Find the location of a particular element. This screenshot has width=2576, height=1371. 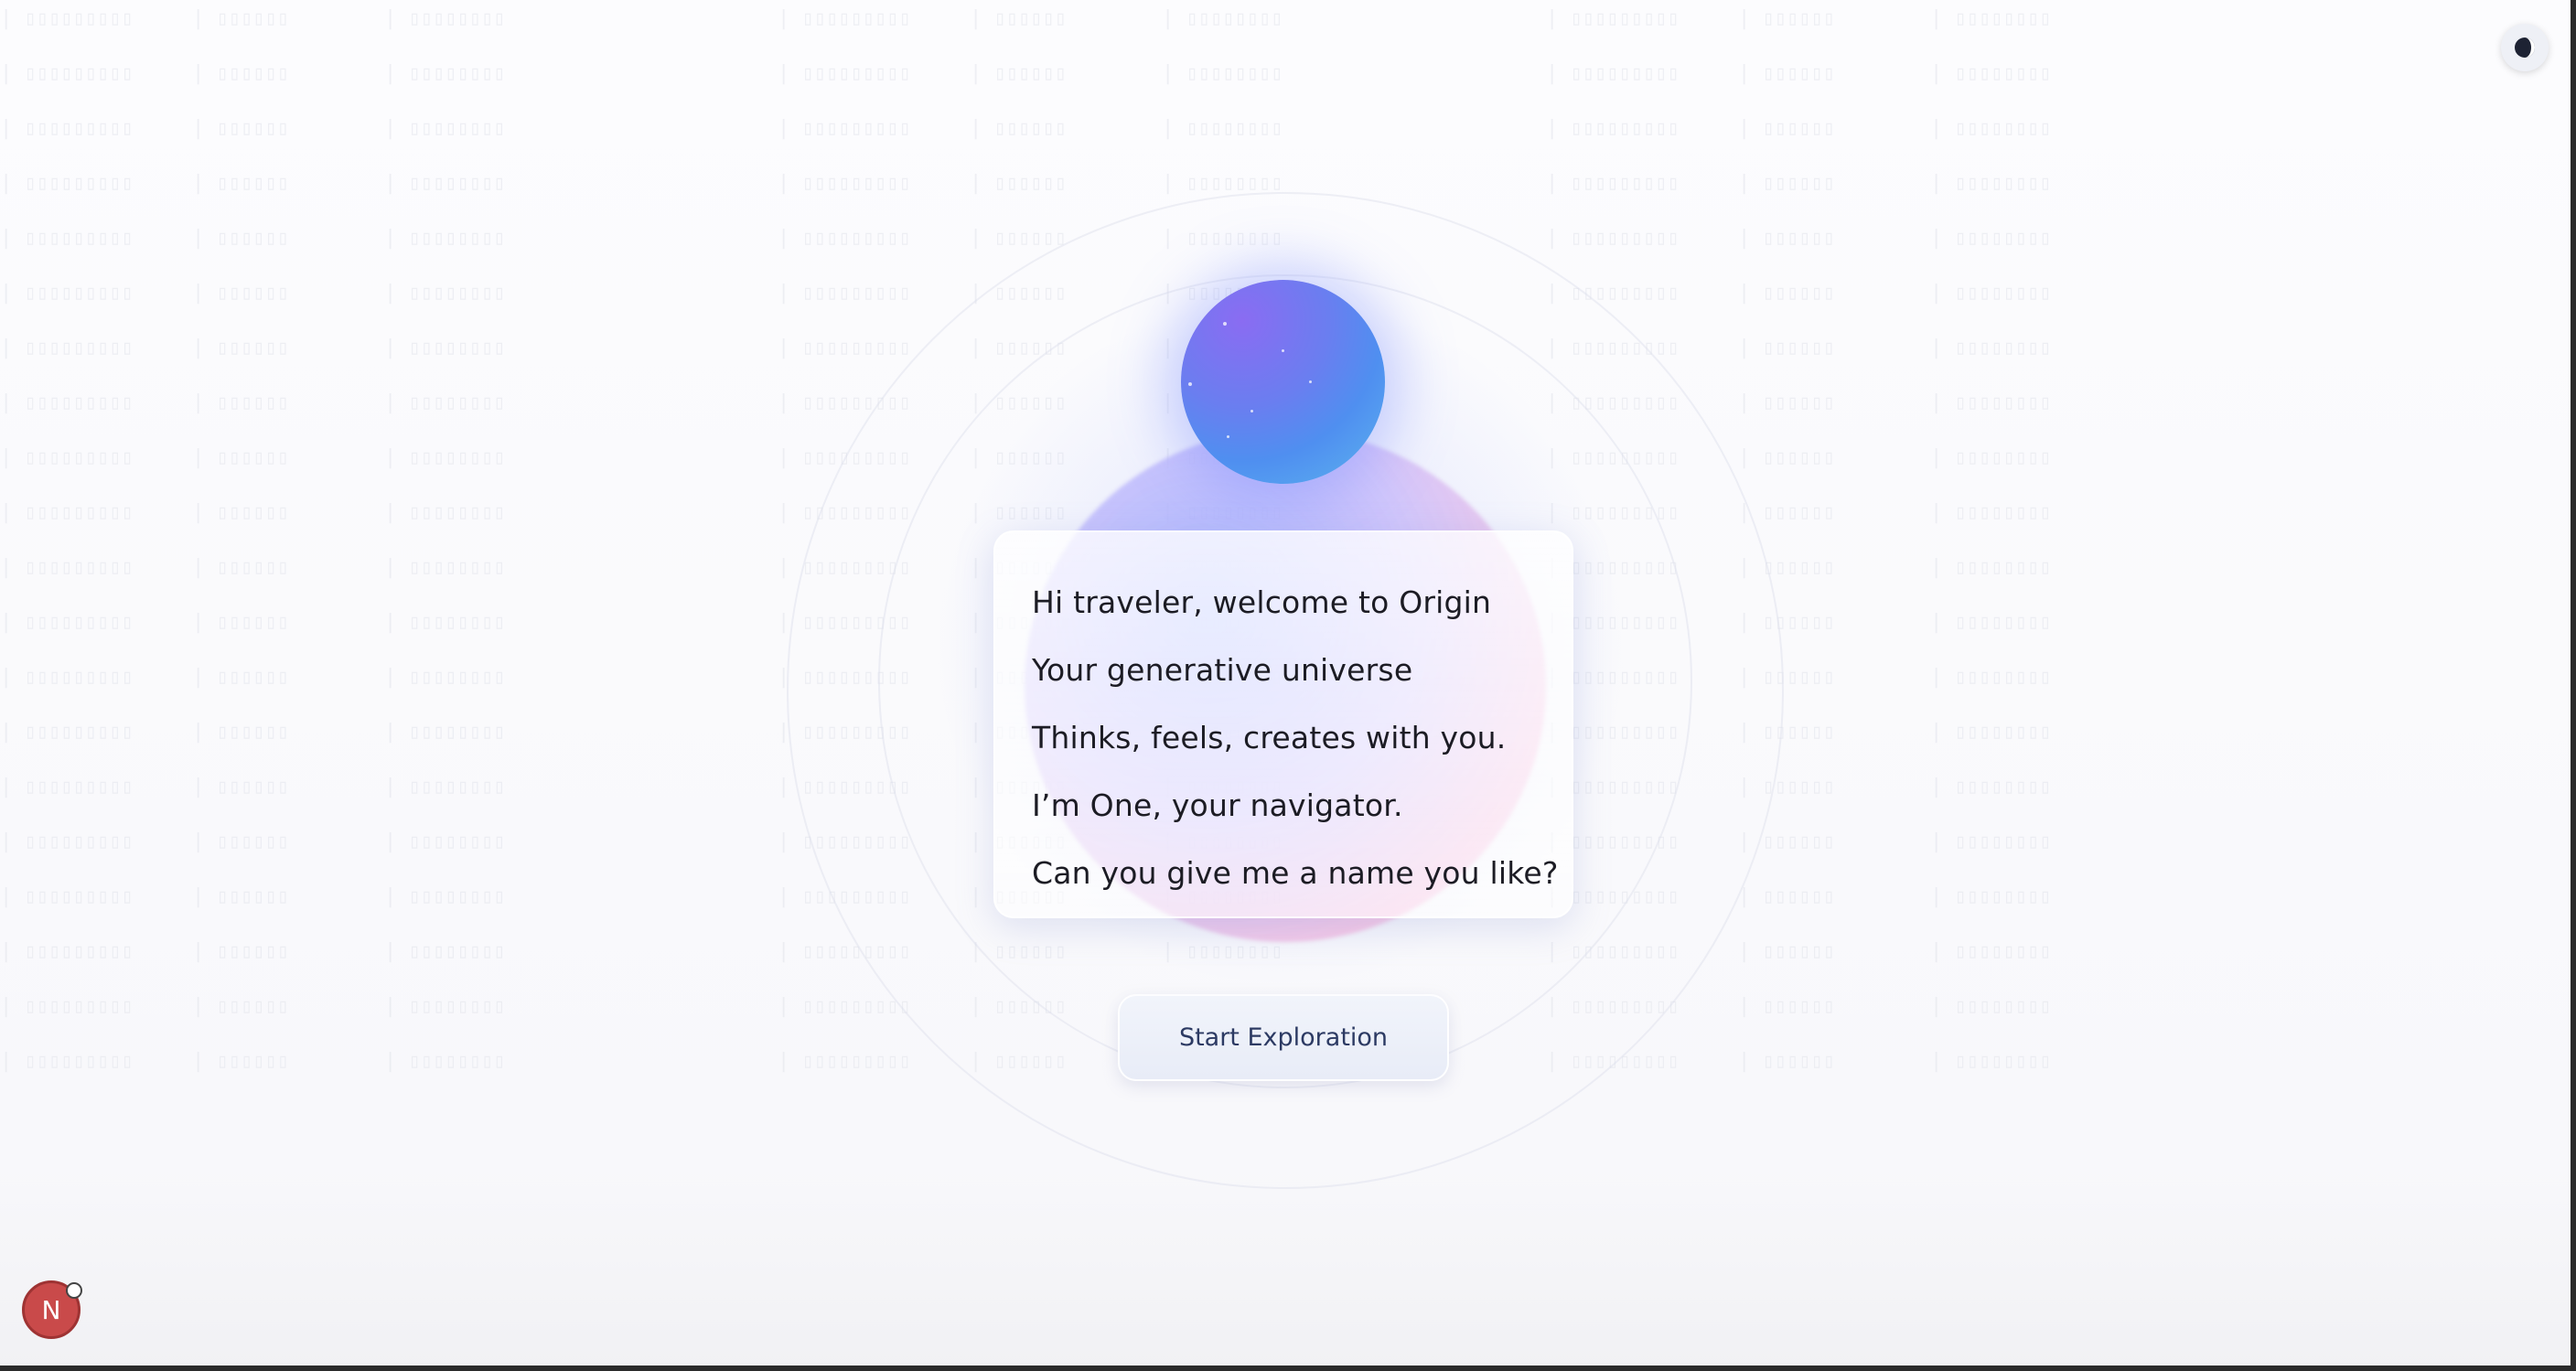

tagline-line: Your generative universe is located at coordinates (1223, 670).